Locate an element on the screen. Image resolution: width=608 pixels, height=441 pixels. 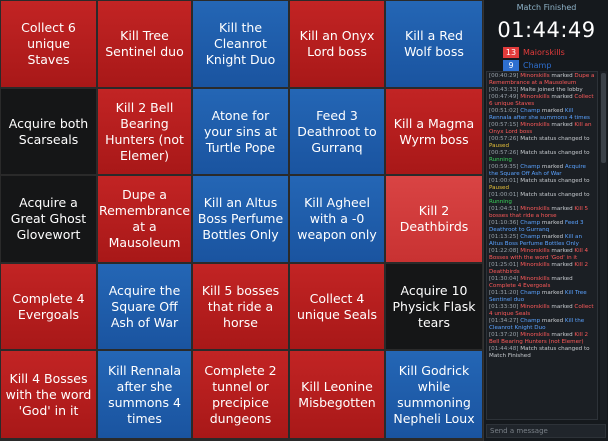
log-segment: Match Finished is located at coordinates (510, 356).